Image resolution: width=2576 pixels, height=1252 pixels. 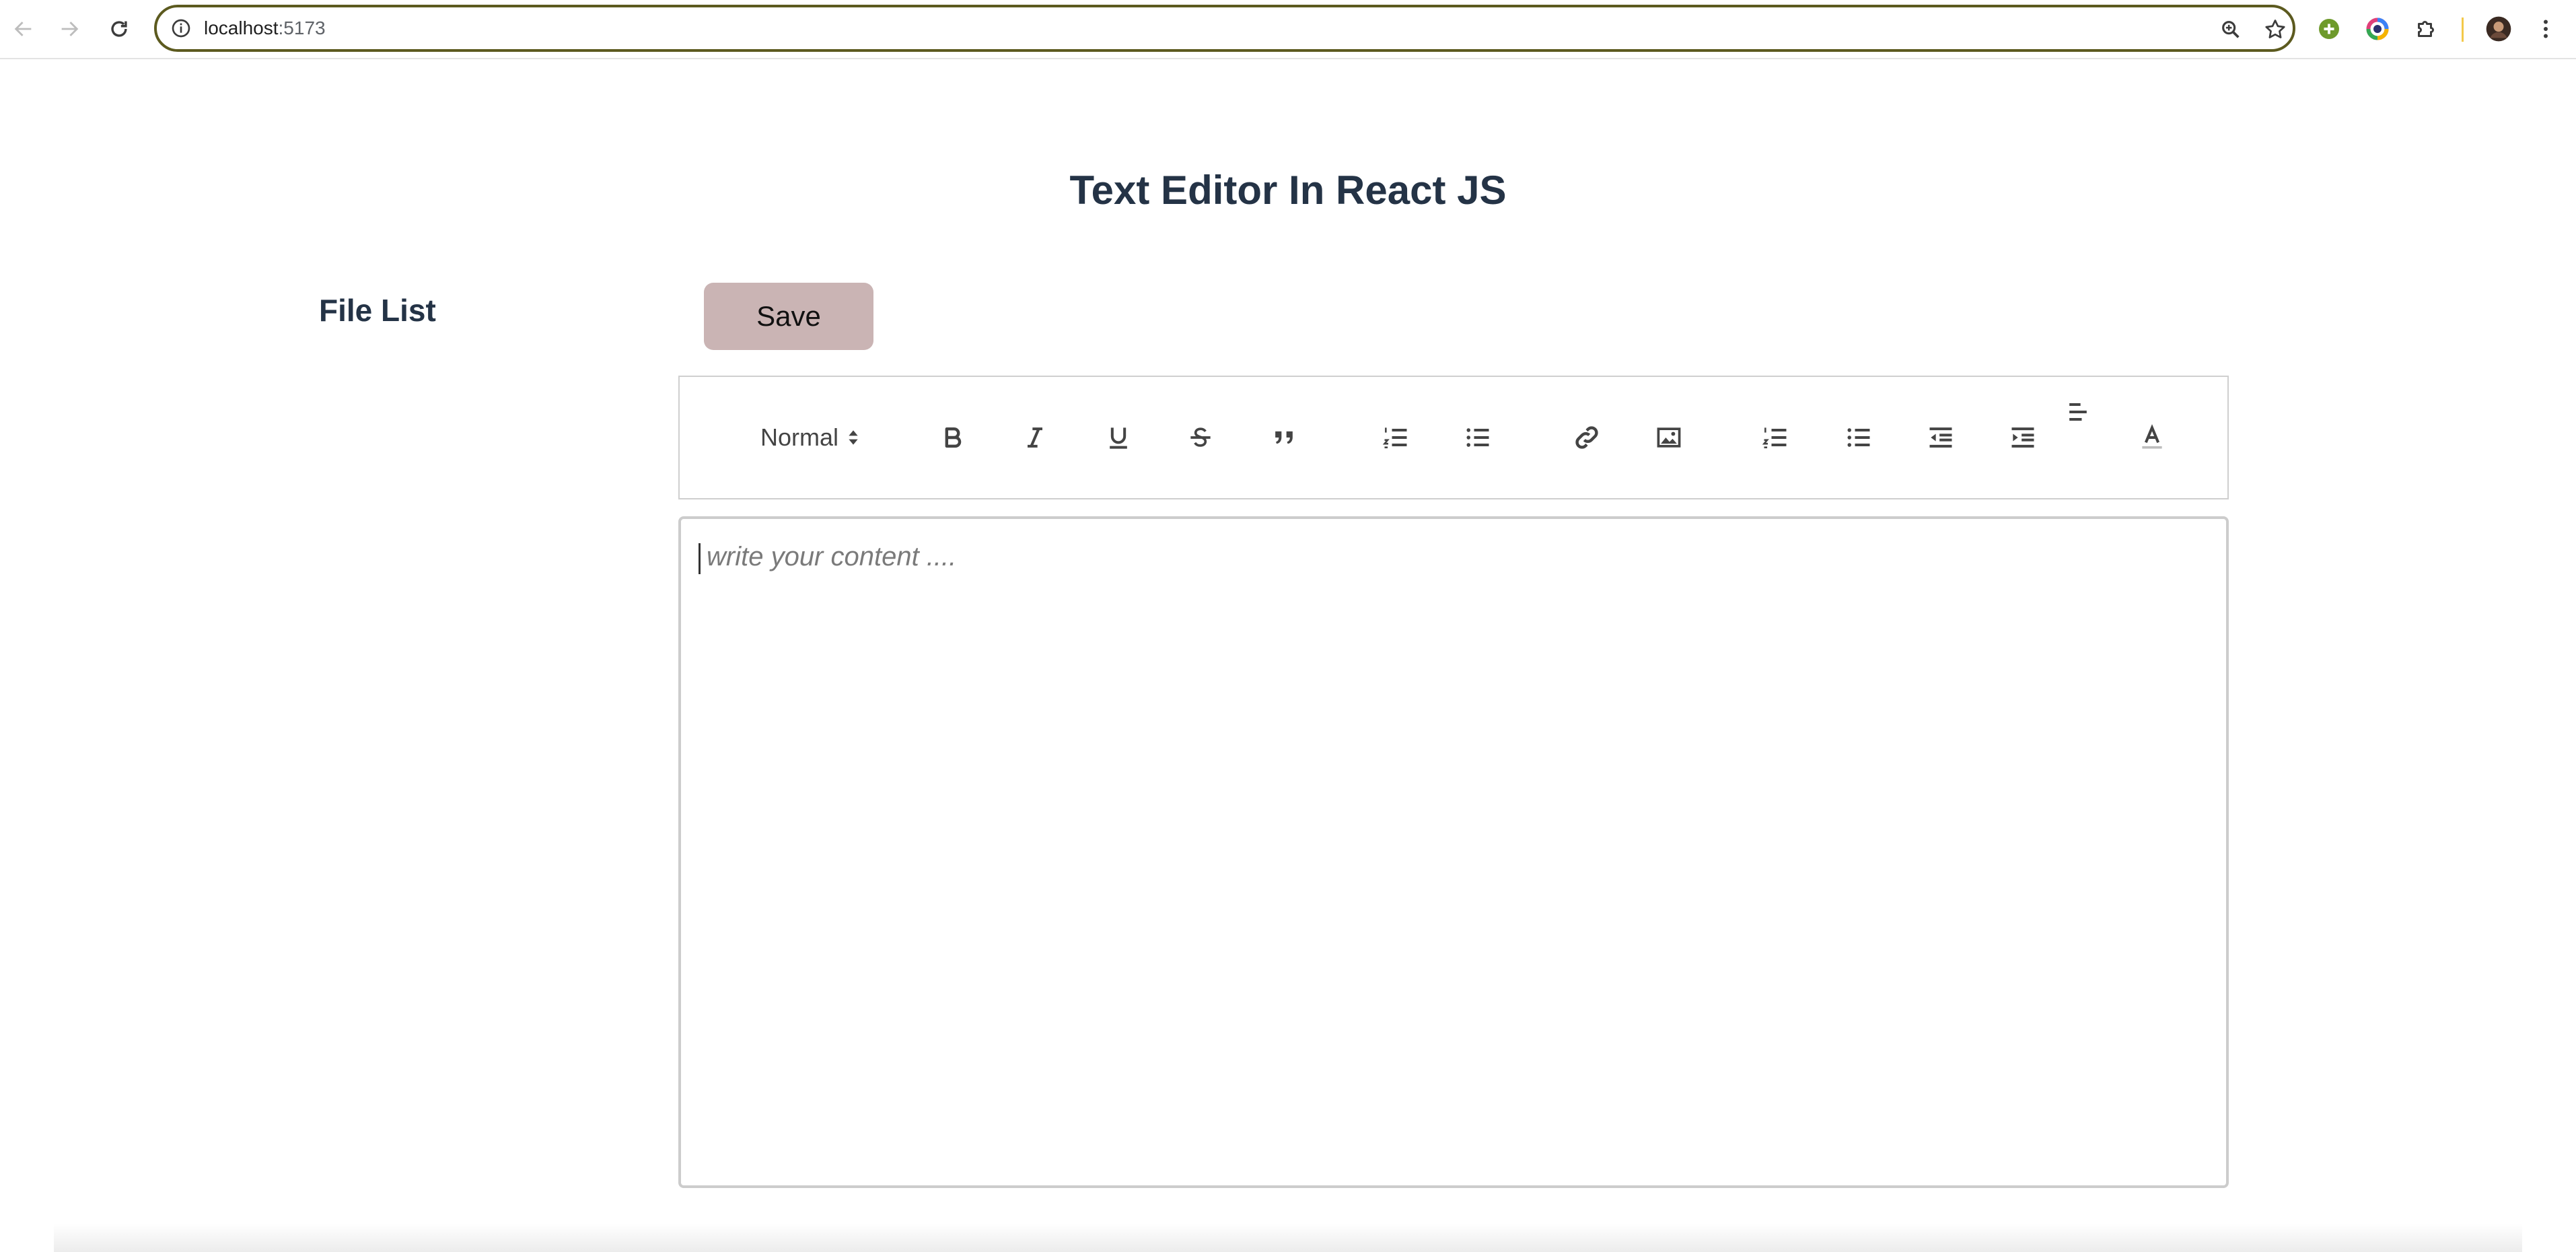 I want to click on align-button, so click(x=2078, y=412).